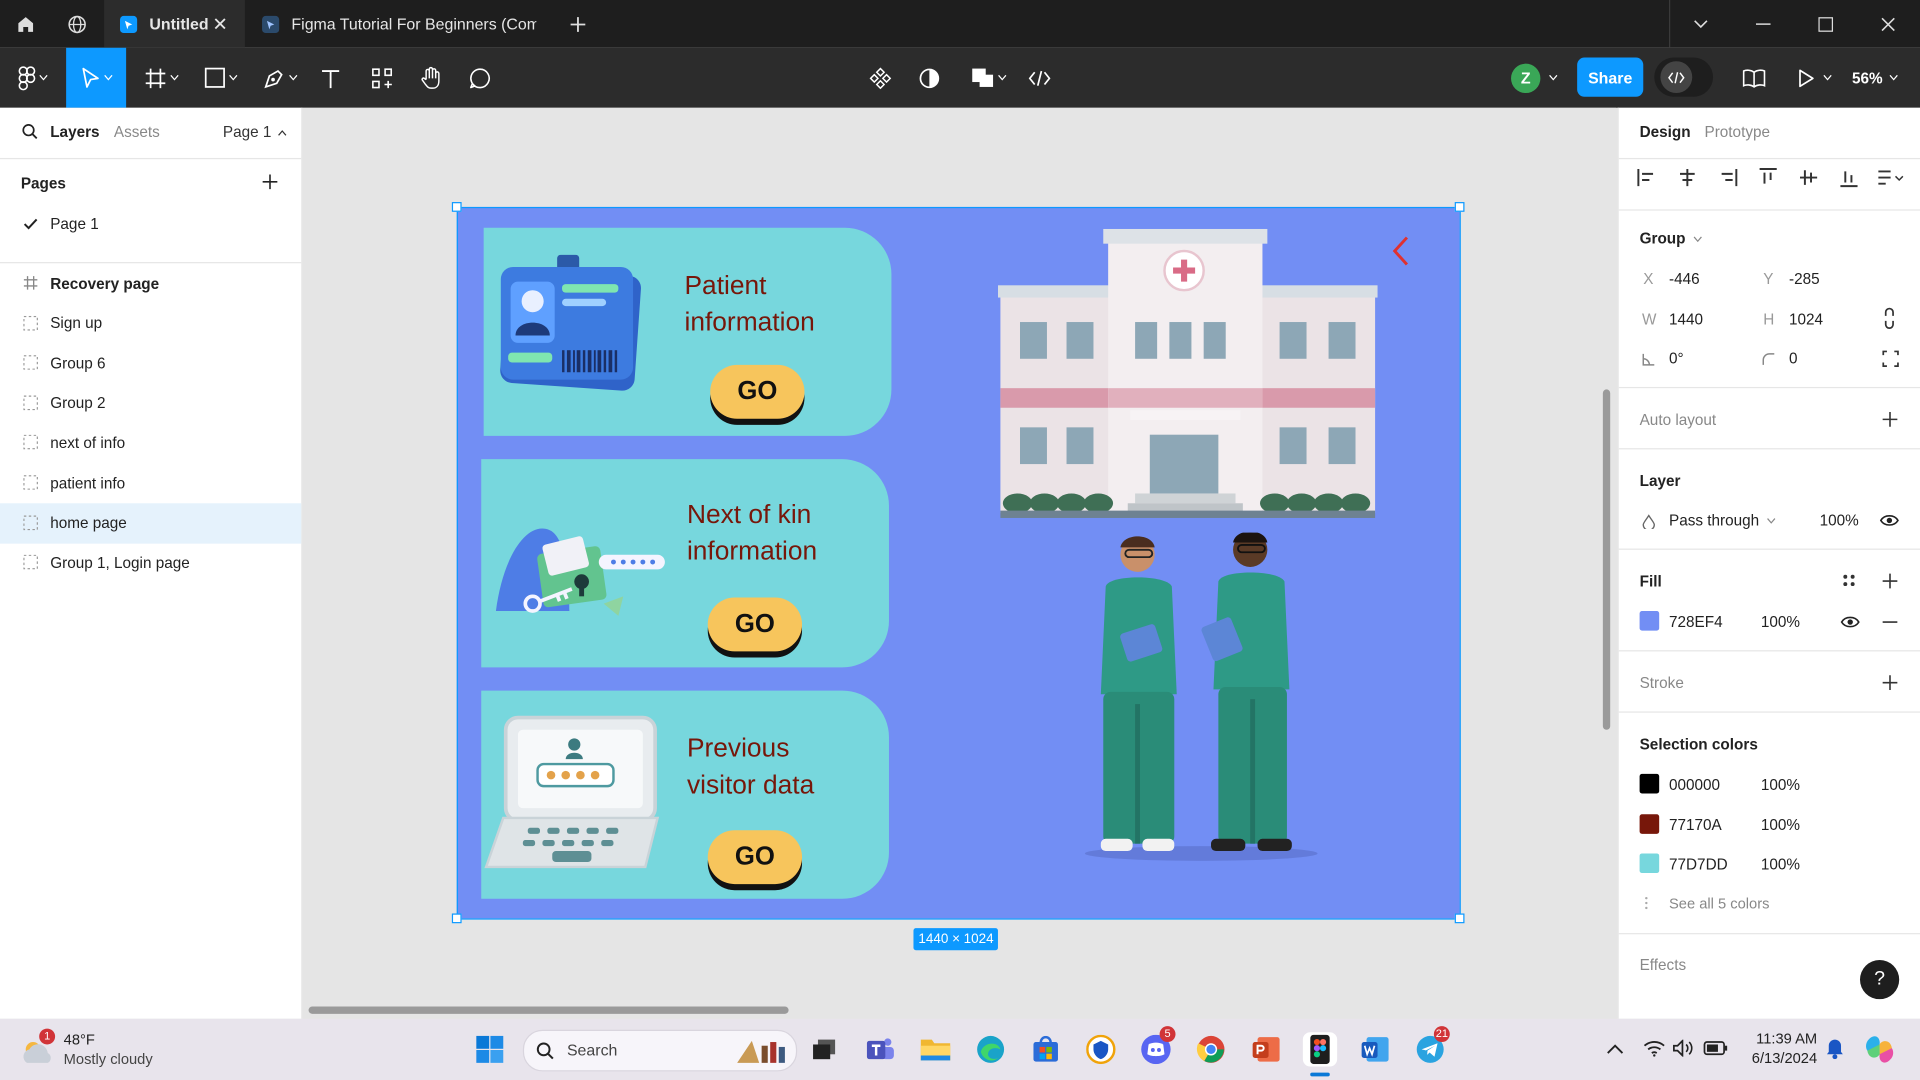  Describe the element at coordinates (456, 207) in the screenshot. I see `resize-handle-top-left` at that location.